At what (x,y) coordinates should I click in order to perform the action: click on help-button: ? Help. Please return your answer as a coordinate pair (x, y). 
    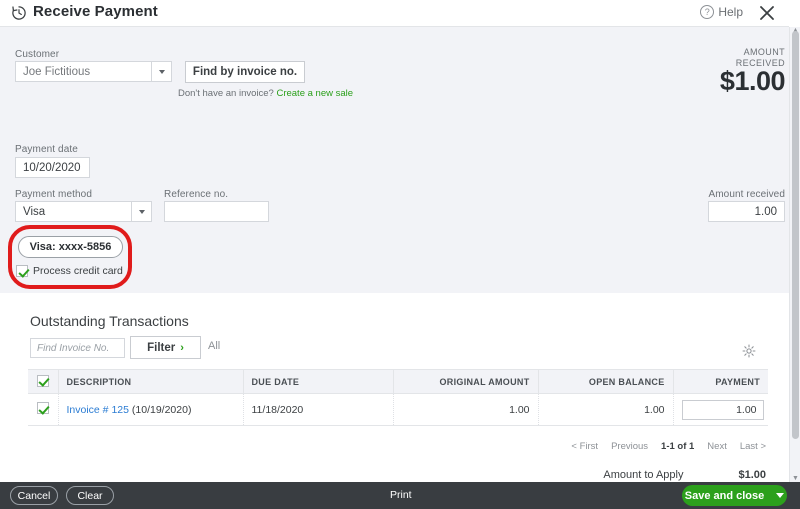
    Looking at the image, I should click on (721, 12).